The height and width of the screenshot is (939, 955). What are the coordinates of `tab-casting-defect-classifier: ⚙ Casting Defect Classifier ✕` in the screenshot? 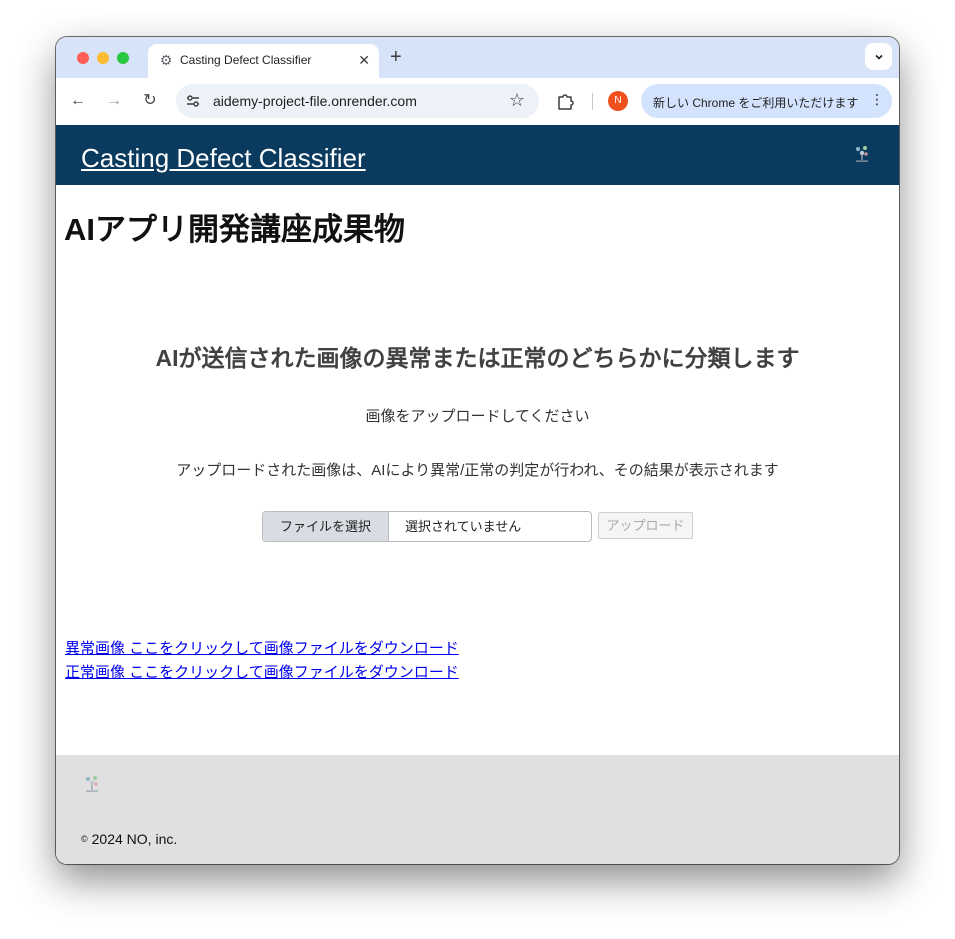 It's located at (263, 61).